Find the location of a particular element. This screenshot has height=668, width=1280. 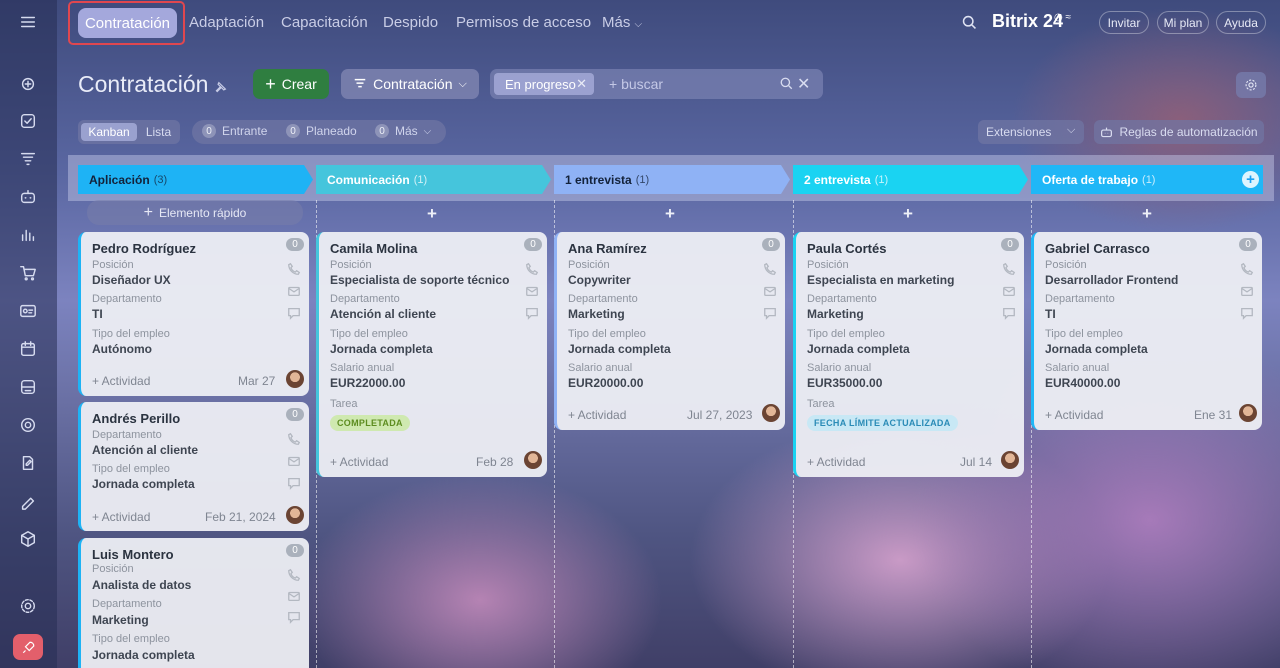

card-title: Pedro Rodríguez is located at coordinates (144, 248).